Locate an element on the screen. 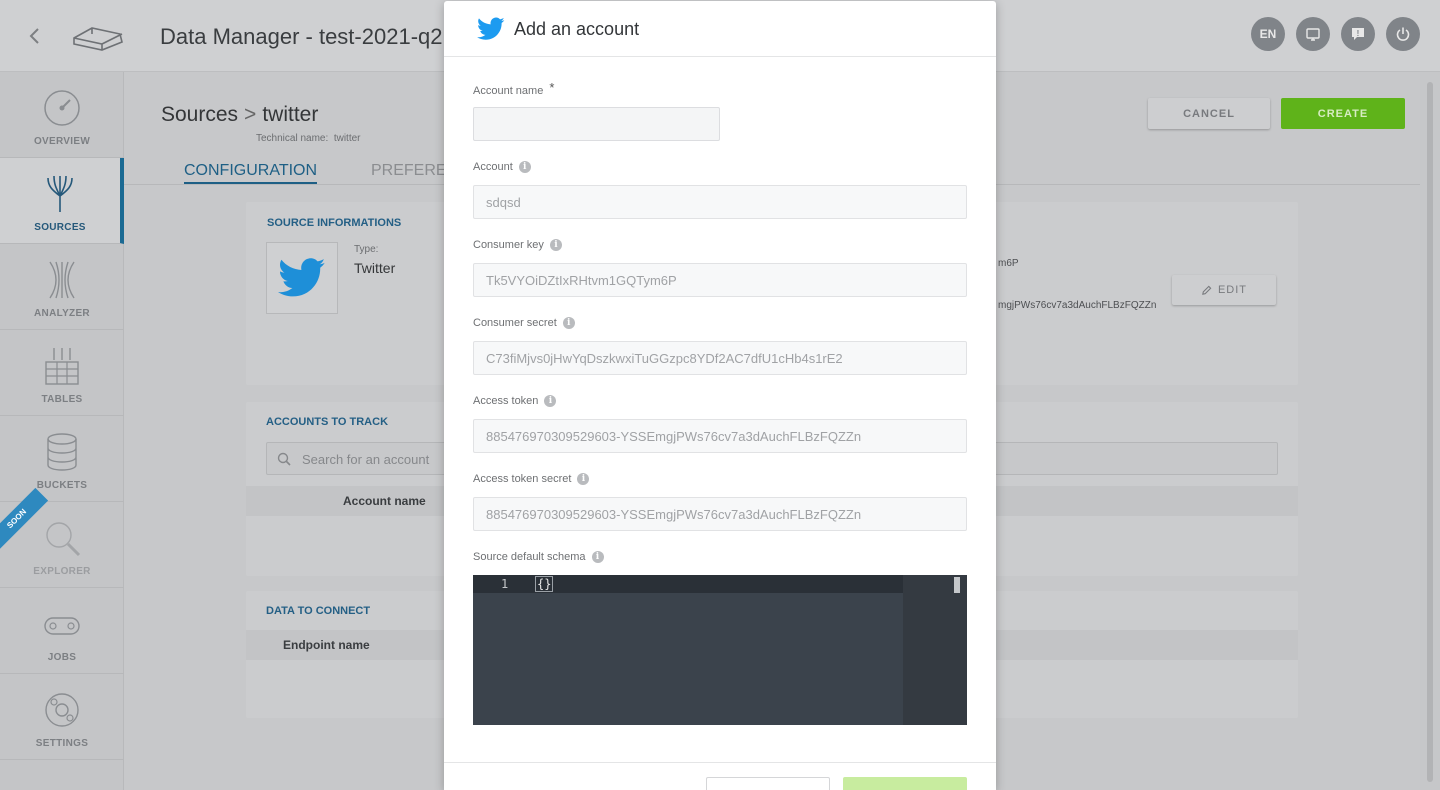 The image size is (1440, 790). account-label-text: Account is located at coordinates (493, 167).